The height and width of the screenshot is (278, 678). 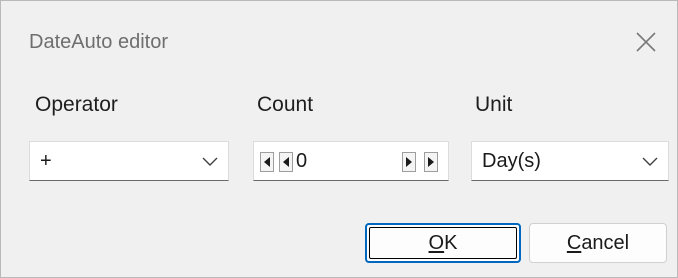 I want to click on focus-ring, so click(x=443, y=243).